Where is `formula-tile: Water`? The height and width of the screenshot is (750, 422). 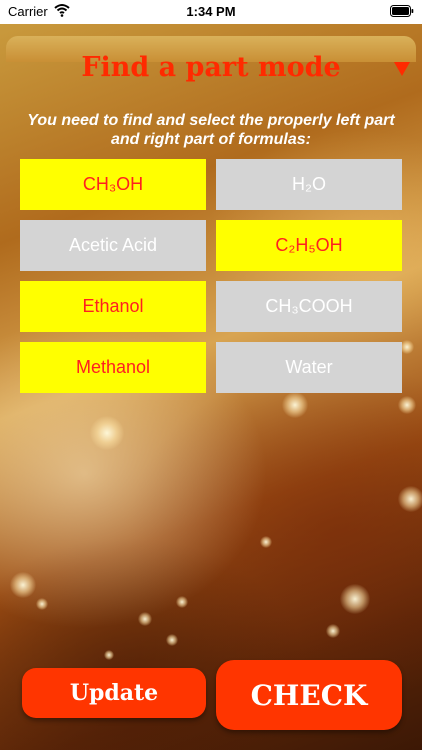
formula-tile: Water is located at coordinates (309, 367).